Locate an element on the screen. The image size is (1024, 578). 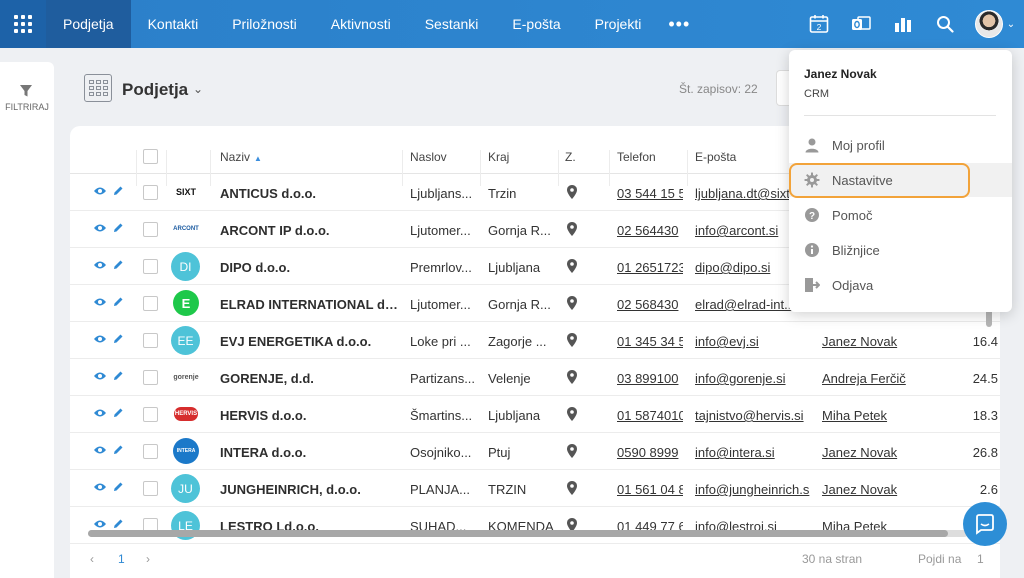
column-header-eposta: E-pošta is located at coordinates (715, 157).